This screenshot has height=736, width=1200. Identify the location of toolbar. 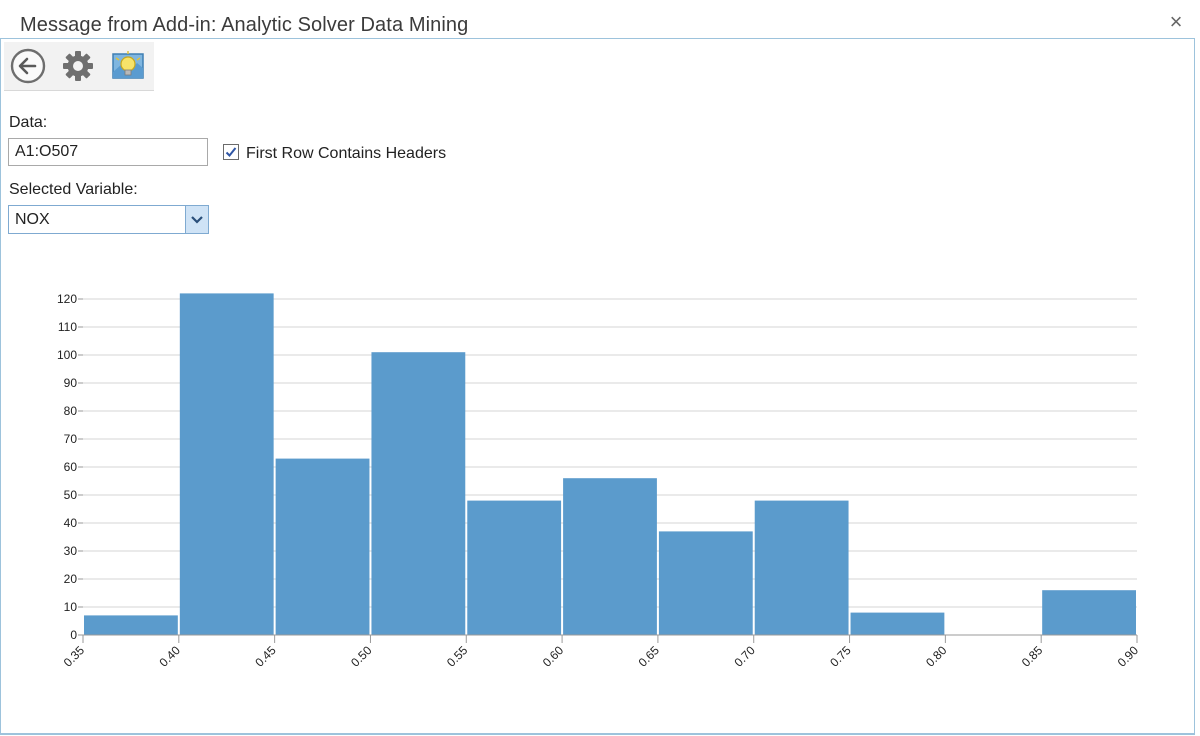
(79, 66).